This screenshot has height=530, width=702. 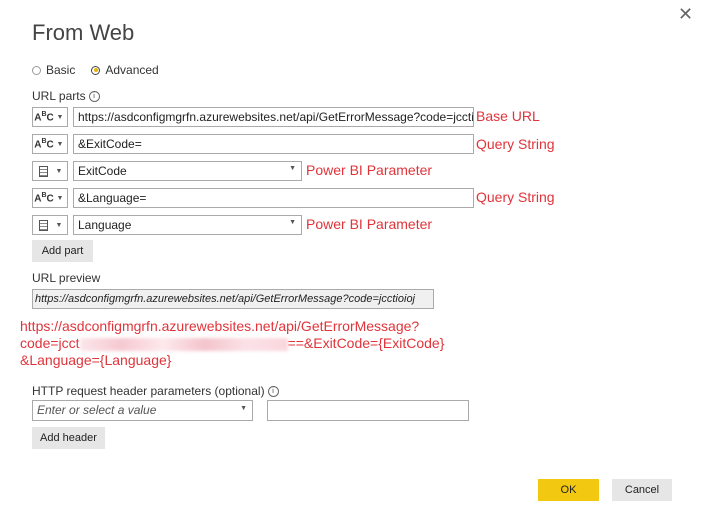 What do you see at coordinates (97, 410) in the screenshot?
I see `header-name-placeholder: Enter or select a value` at bounding box center [97, 410].